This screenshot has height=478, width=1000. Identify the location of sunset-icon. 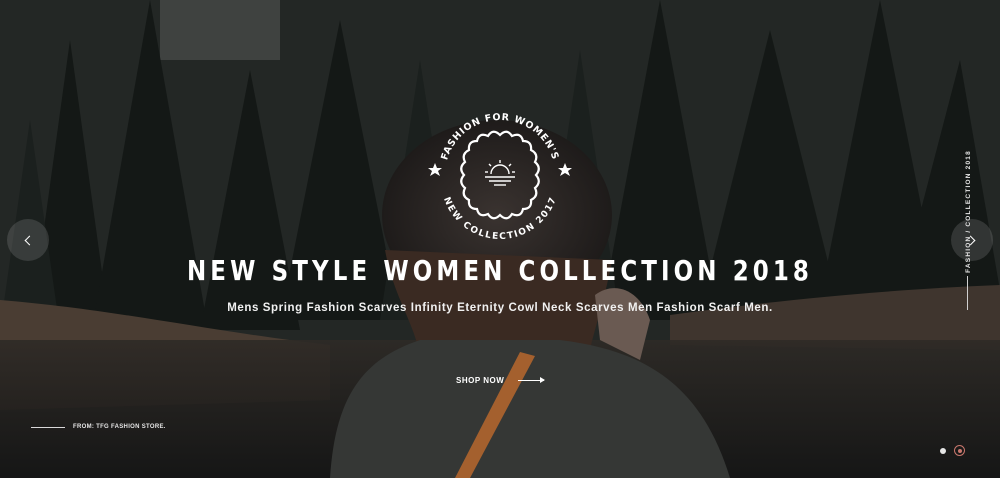
(500, 173).